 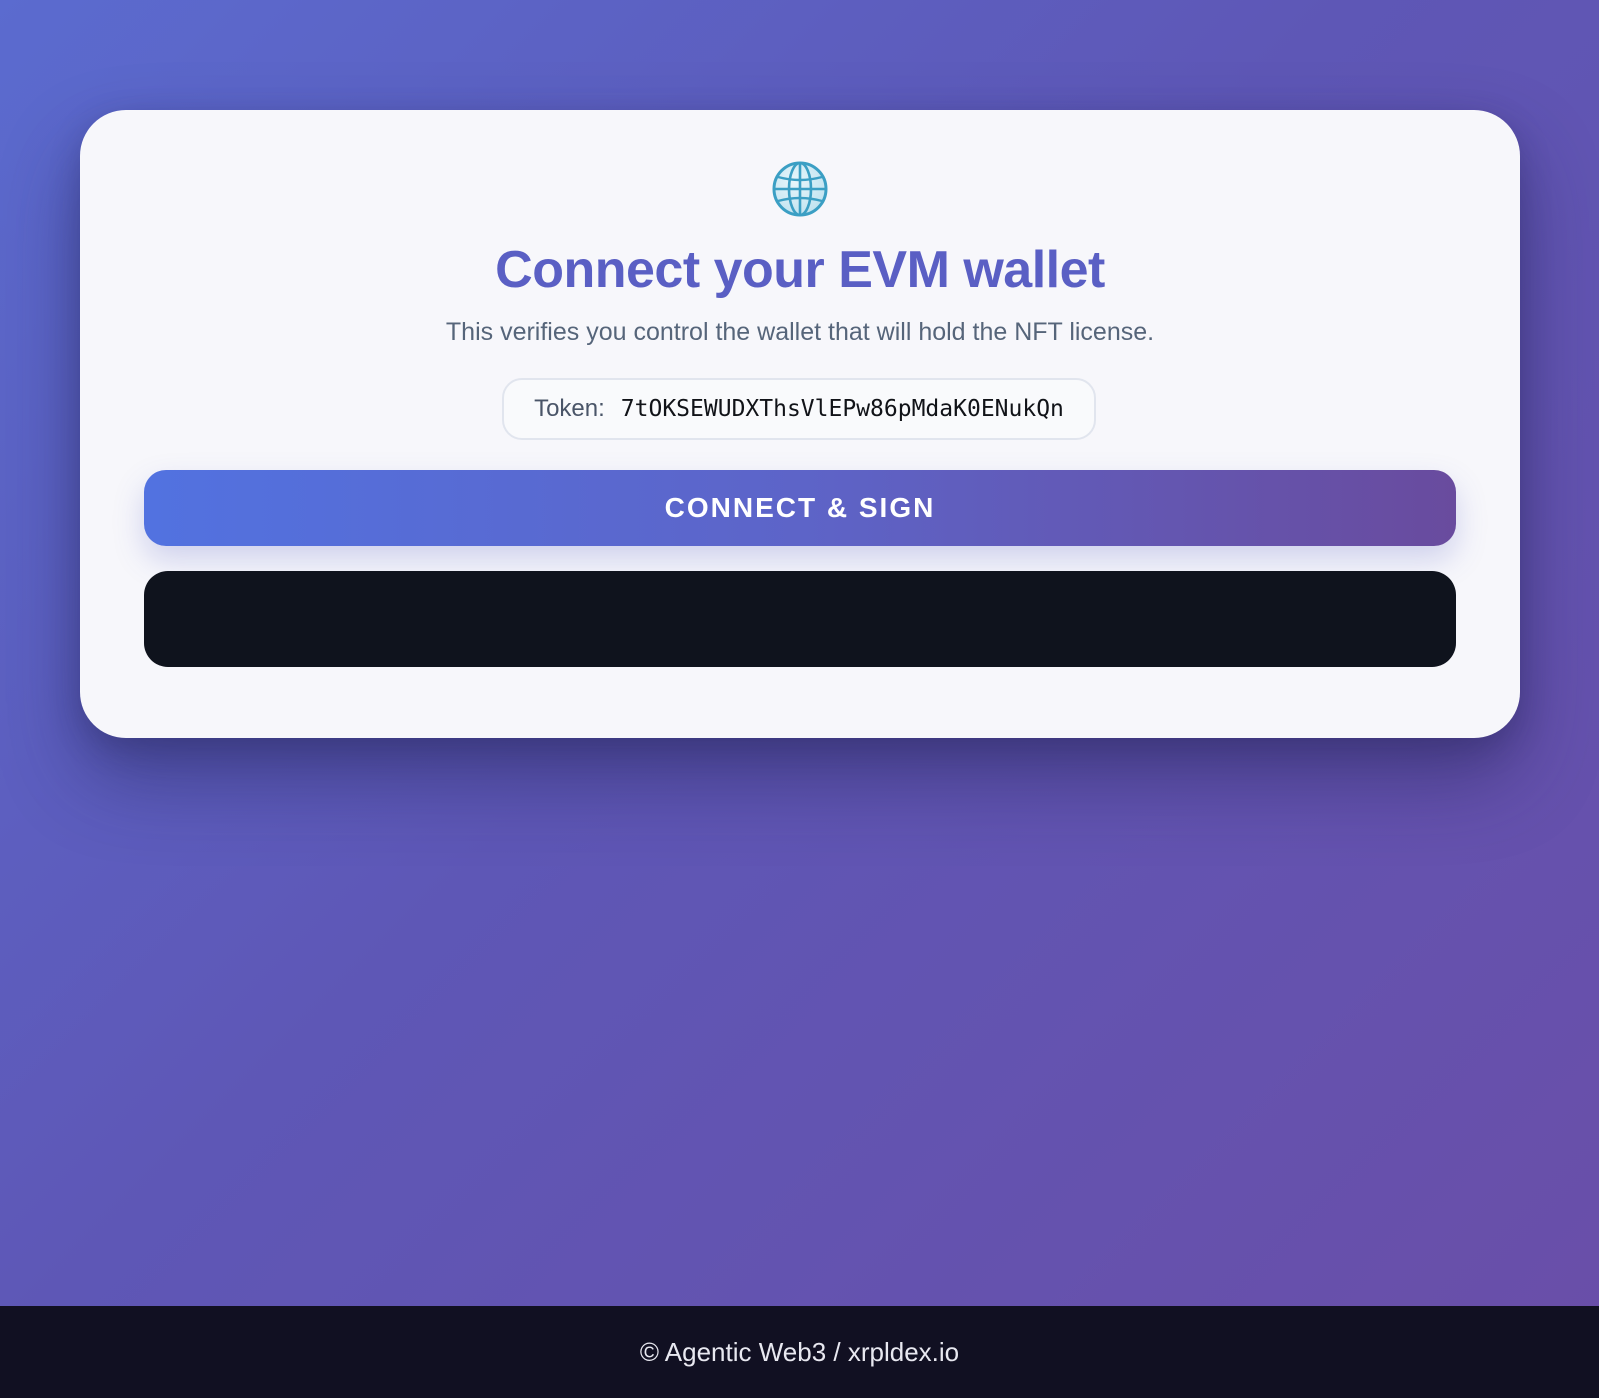 I want to click on connect-and-sign-button: CONNECT & SIGN, so click(x=800, y=508).